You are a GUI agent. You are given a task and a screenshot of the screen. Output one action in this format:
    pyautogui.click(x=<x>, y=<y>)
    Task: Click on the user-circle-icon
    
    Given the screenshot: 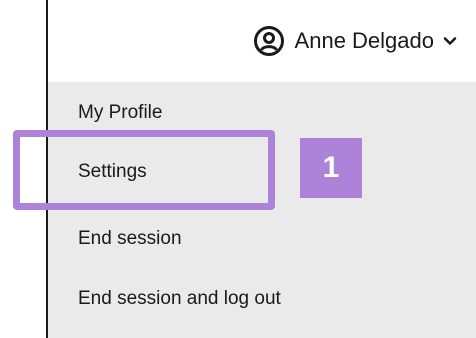 What is the action you would take?
    pyautogui.click(x=269, y=41)
    